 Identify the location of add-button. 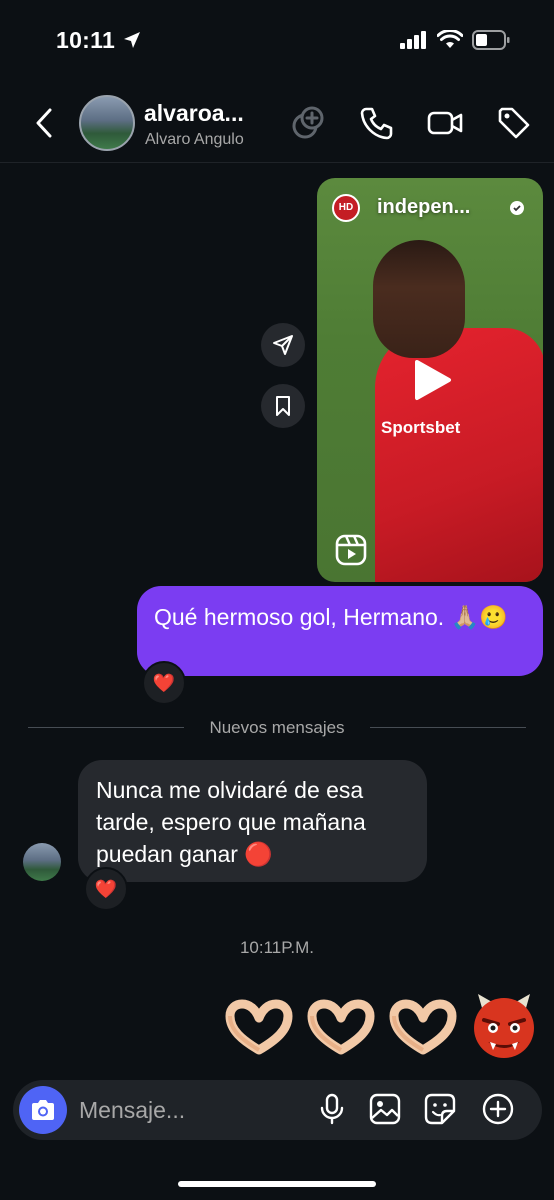
(498, 1109).